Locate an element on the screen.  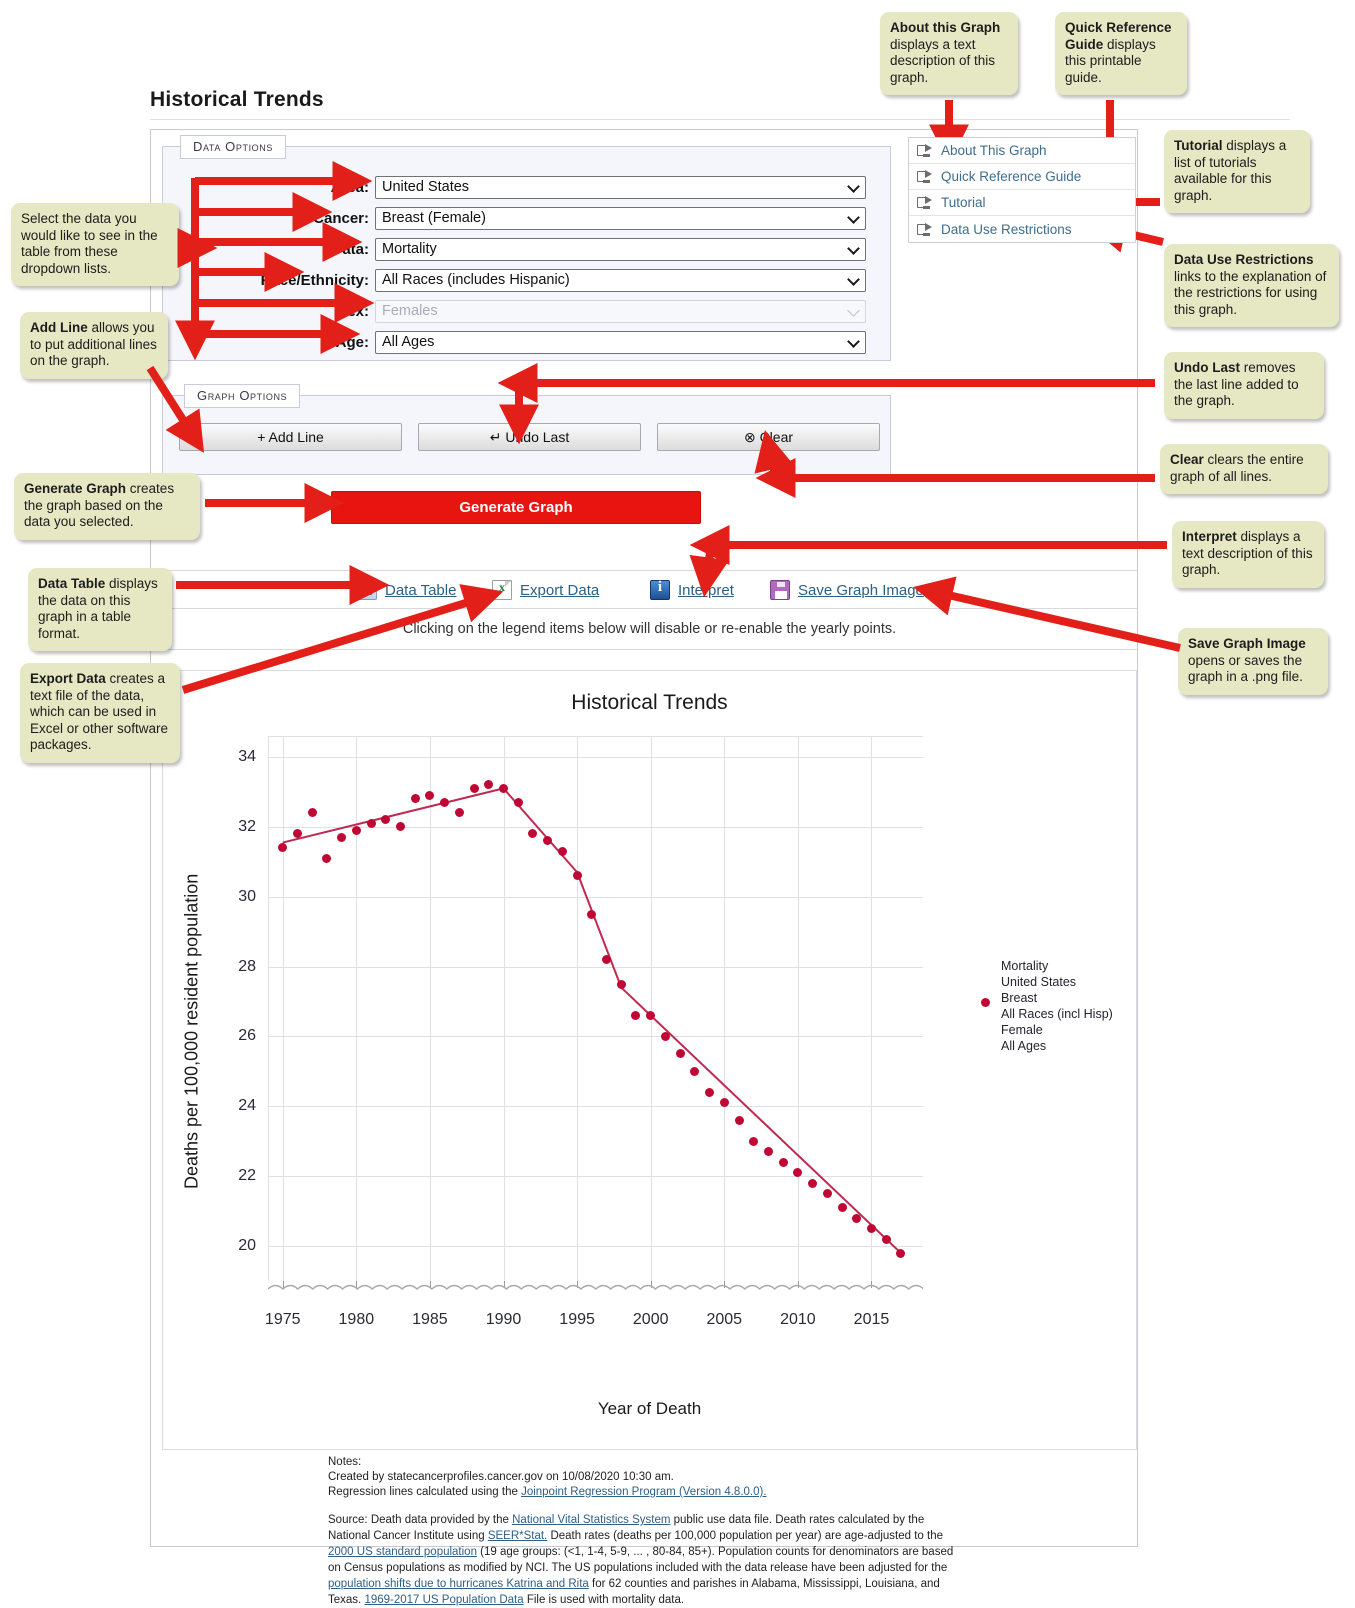
side-link-about-this-graph: About This Graph is located at coordinates (1022, 151).